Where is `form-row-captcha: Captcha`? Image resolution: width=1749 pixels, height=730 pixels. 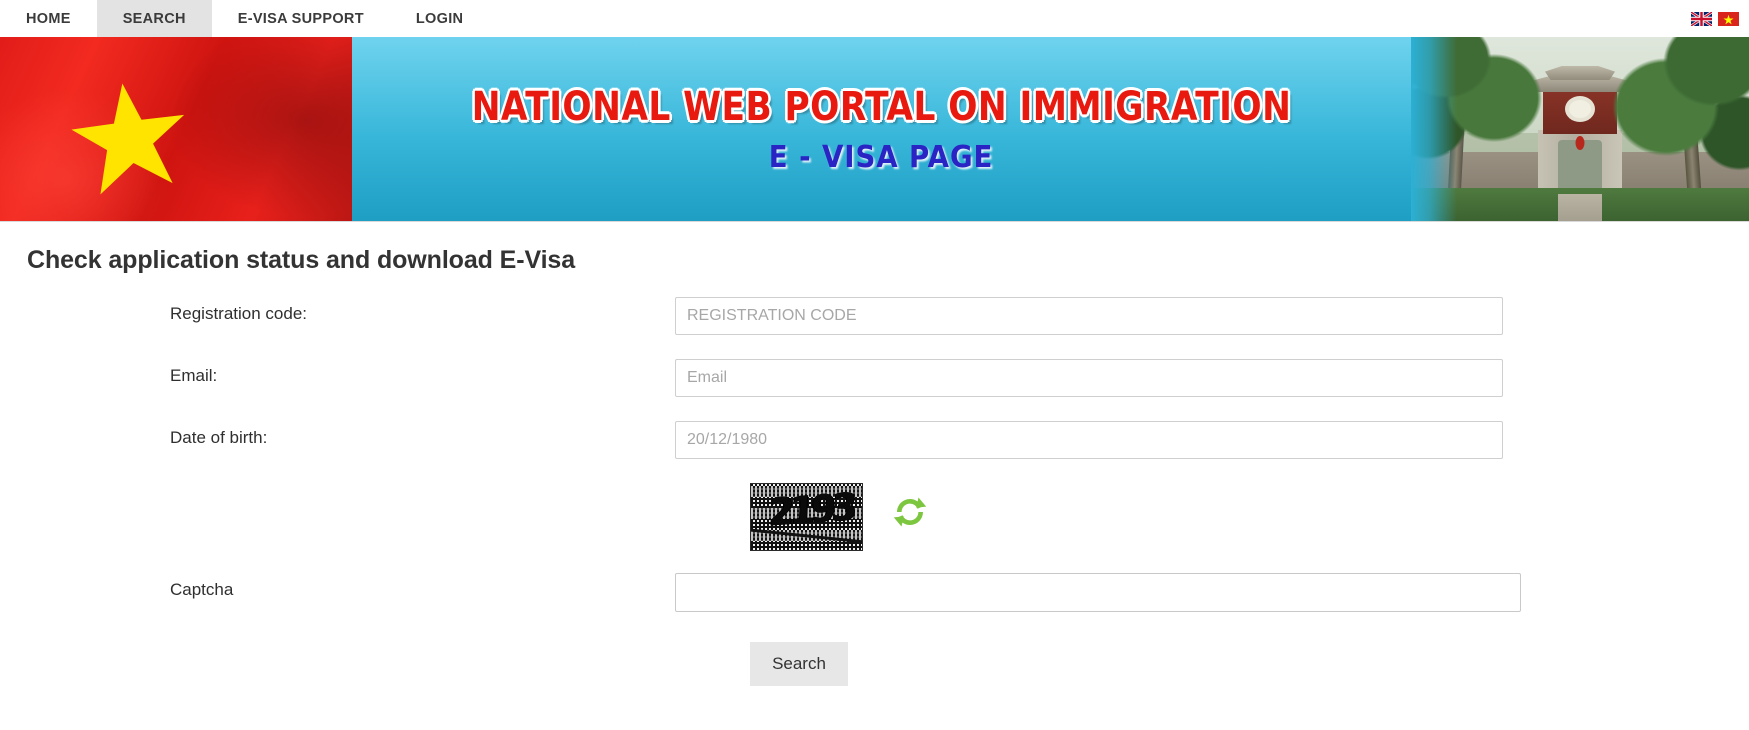
form-row-captcha: Captcha is located at coordinates (874, 592).